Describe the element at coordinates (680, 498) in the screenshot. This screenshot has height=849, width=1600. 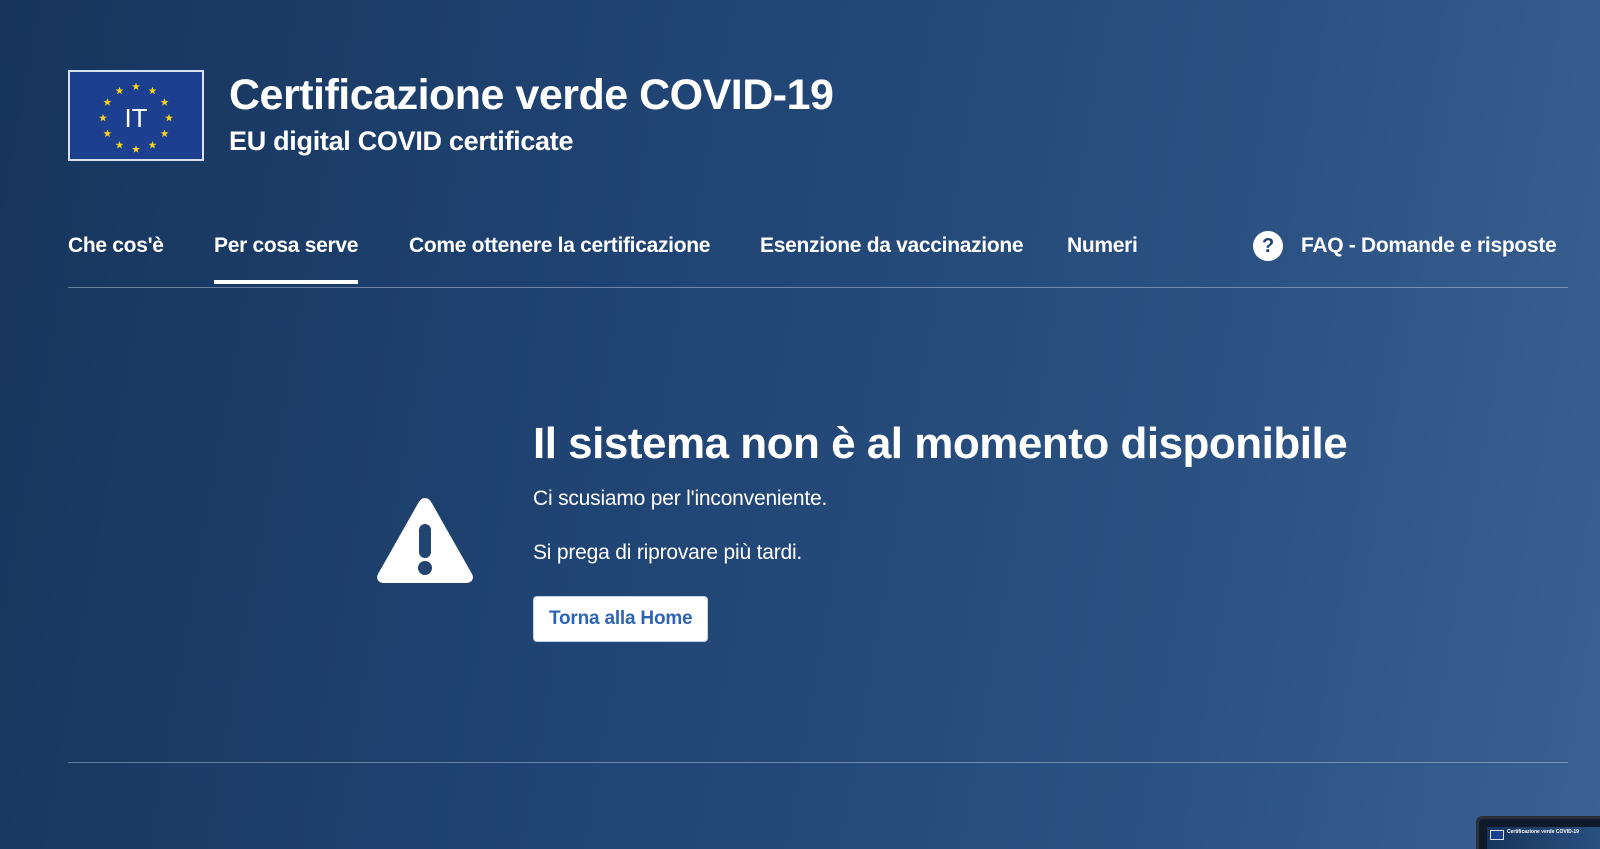
I see `error-apology-text: Ci scusiamo per l'inconveniente.` at that location.